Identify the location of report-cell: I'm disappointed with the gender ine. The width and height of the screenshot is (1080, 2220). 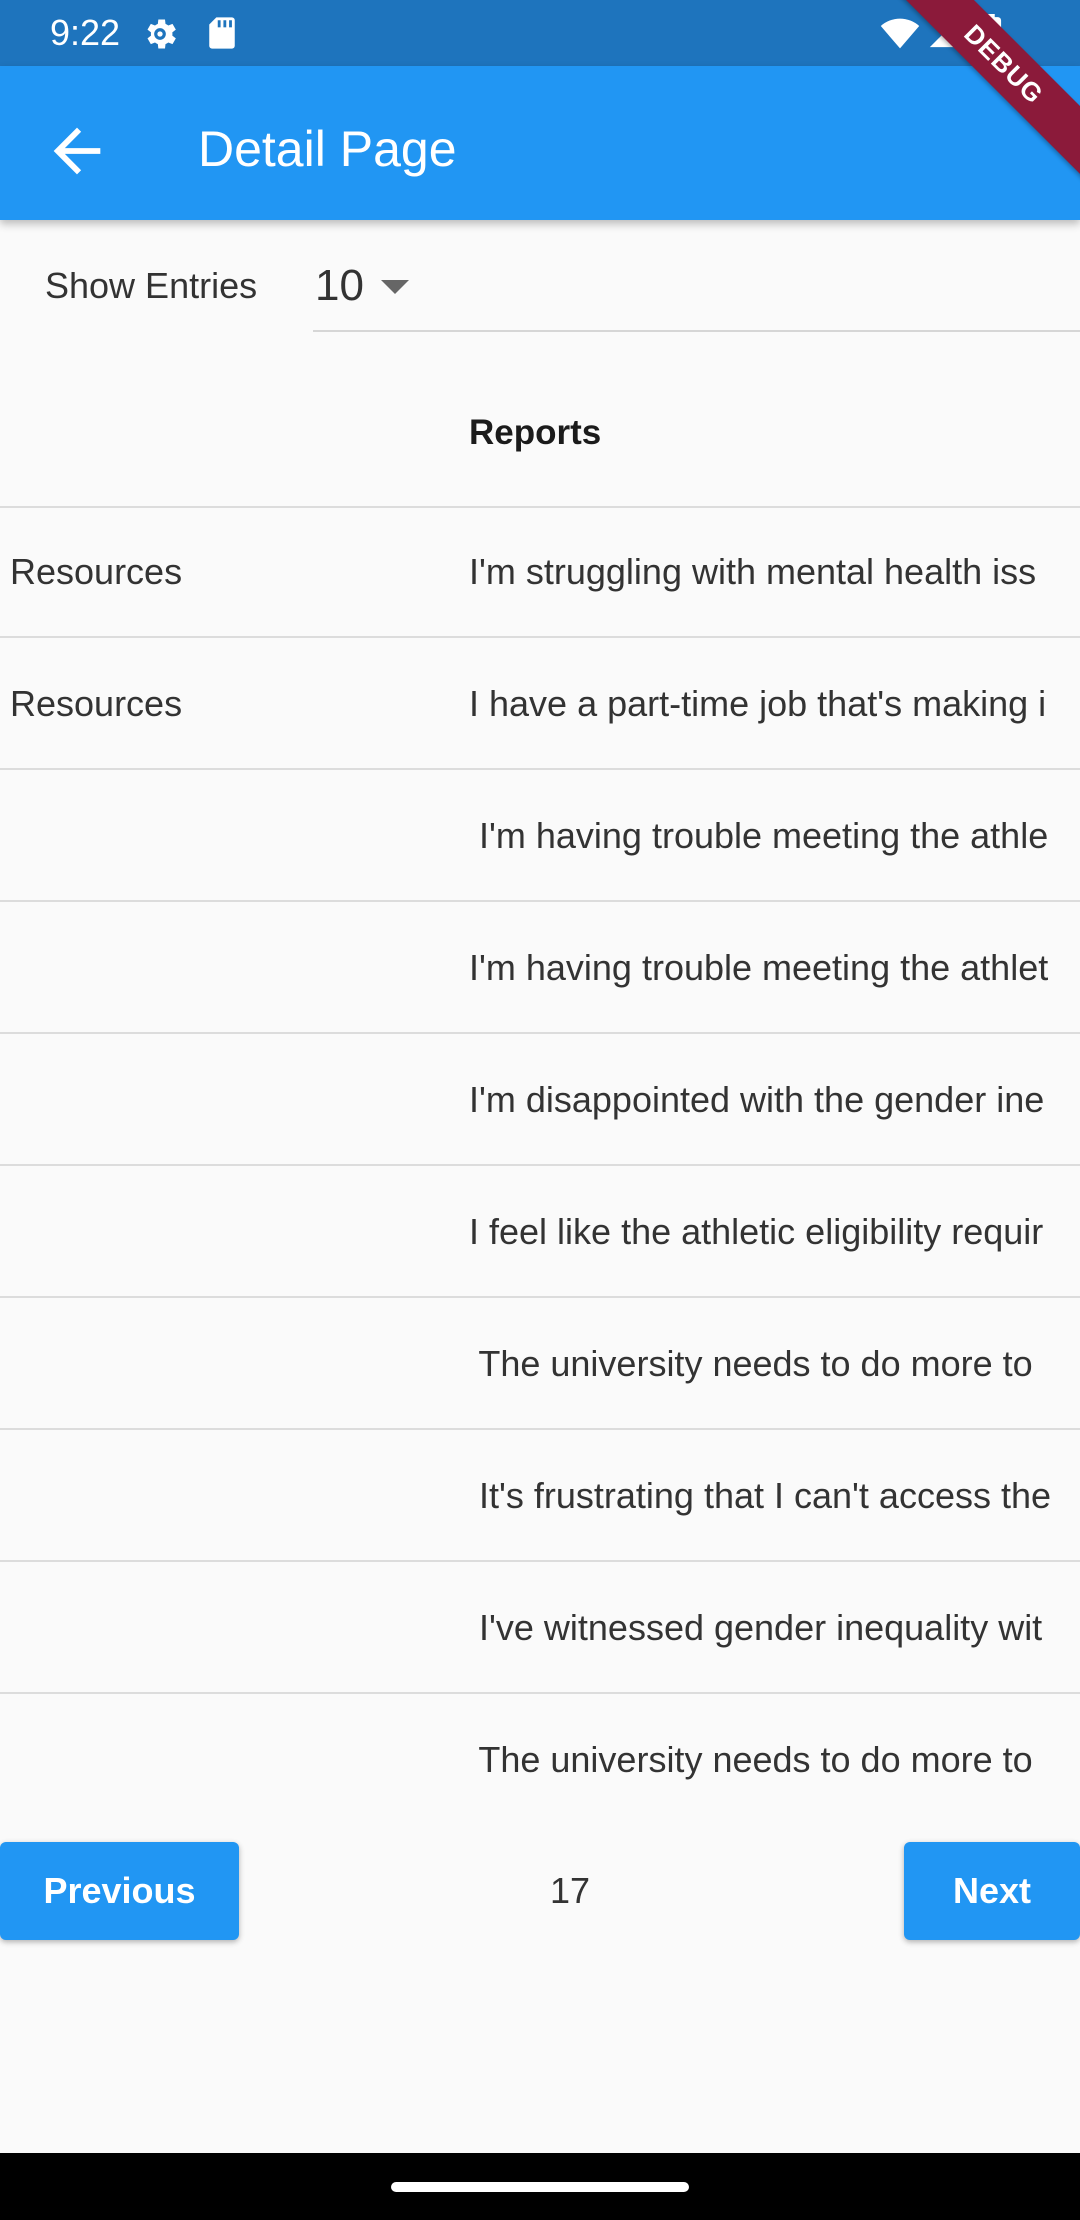
(757, 1099).